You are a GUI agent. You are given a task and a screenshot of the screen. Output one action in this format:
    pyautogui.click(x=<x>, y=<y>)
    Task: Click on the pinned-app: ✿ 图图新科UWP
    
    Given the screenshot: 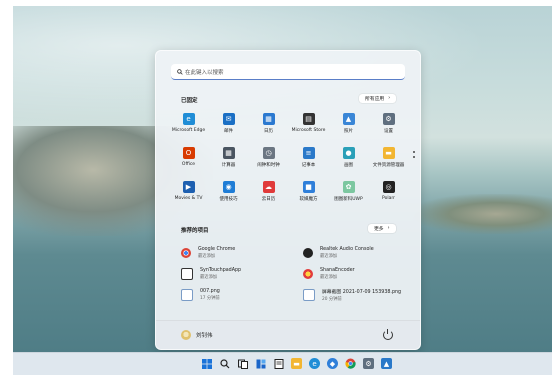 What is the action you would take?
    pyautogui.click(x=348, y=196)
    